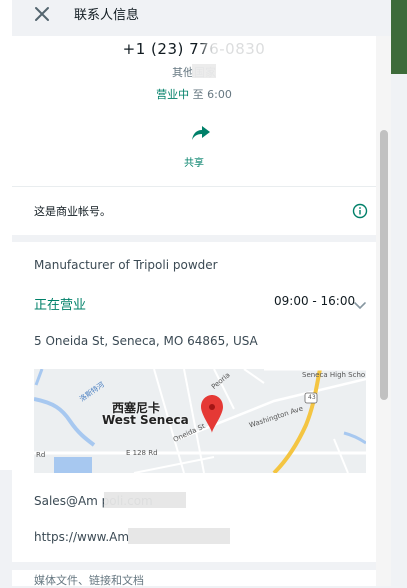 This screenshot has width=407, height=588. I want to click on business-description: Manufacturer of Tripoli powder, so click(126, 265).